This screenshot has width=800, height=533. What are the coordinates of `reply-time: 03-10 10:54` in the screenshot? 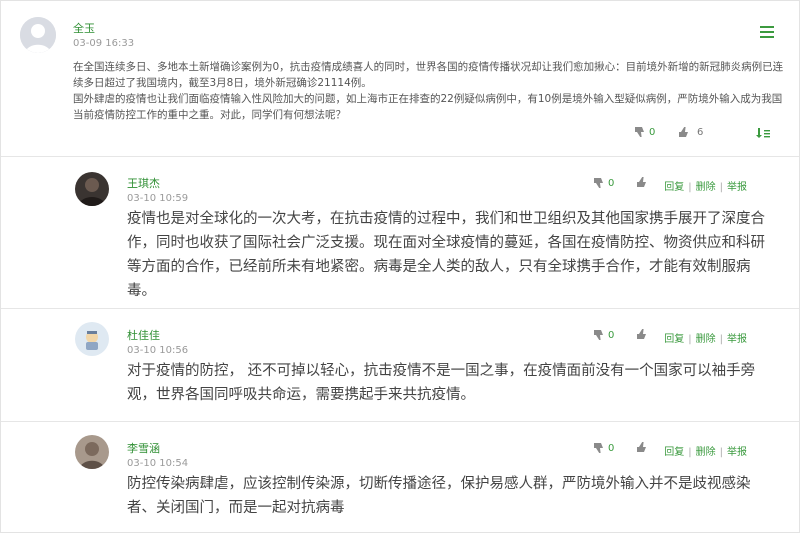 It's located at (158, 463).